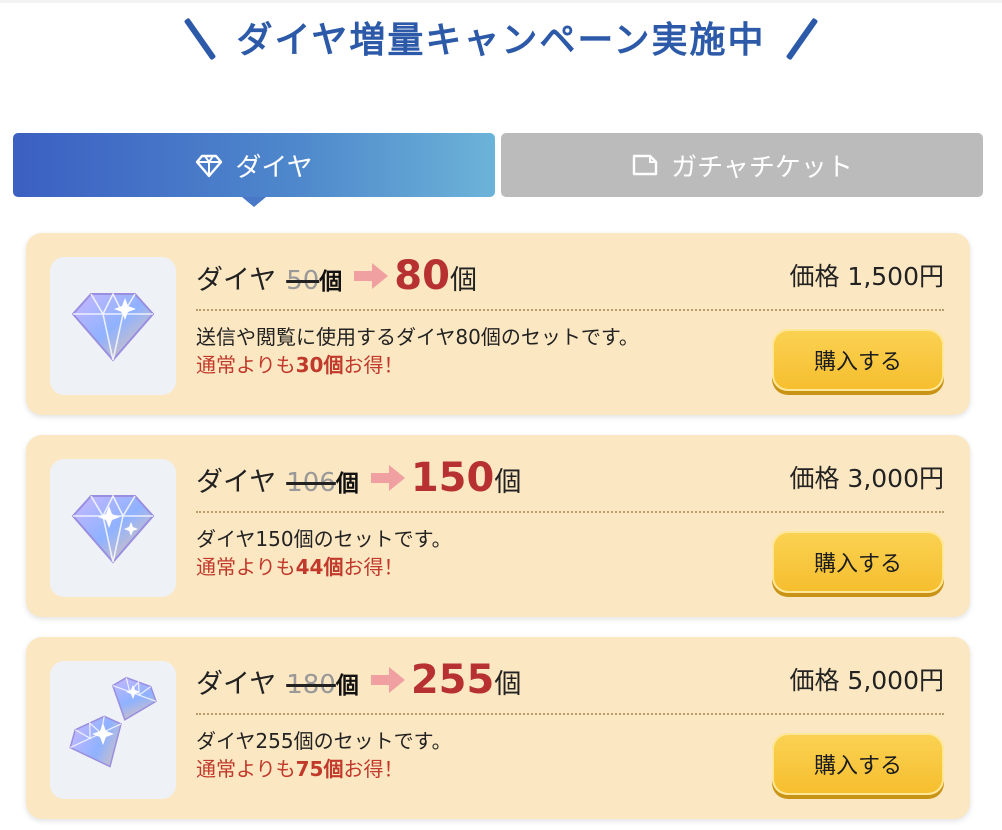 This screenshot has height=830, width=1002. What do you see at coordinates (303, 281) in the screenshot?
I see `old-count: 50` at bounding box center [303, 281].